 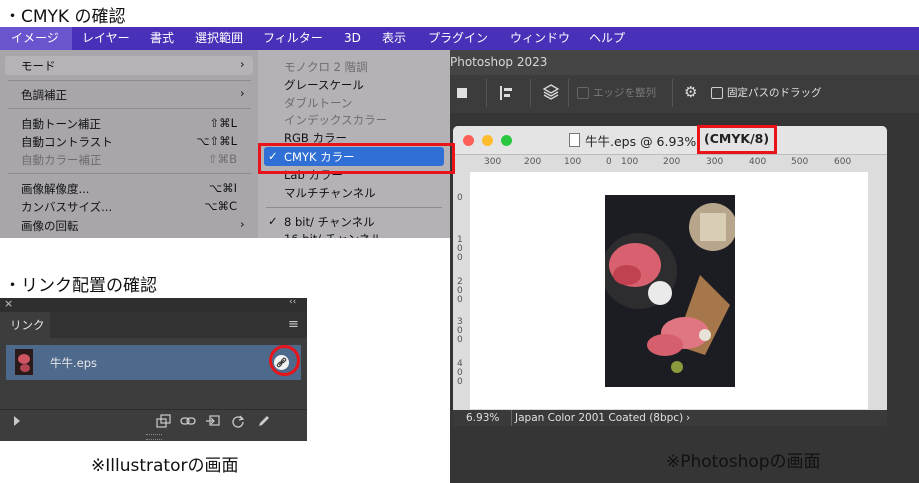 I want to click on link-icon-highlight-circle, so click(x=284, y=360).